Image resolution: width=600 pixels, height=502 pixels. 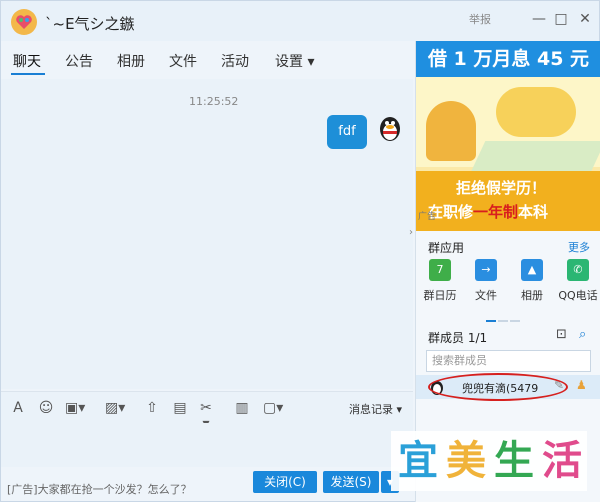 What do you see at coordinates (300, 21) in the screenshot?
I see `title-bar: `~E气シ之鏃 举报 — □ ✕` at bounding box center [300, 21].